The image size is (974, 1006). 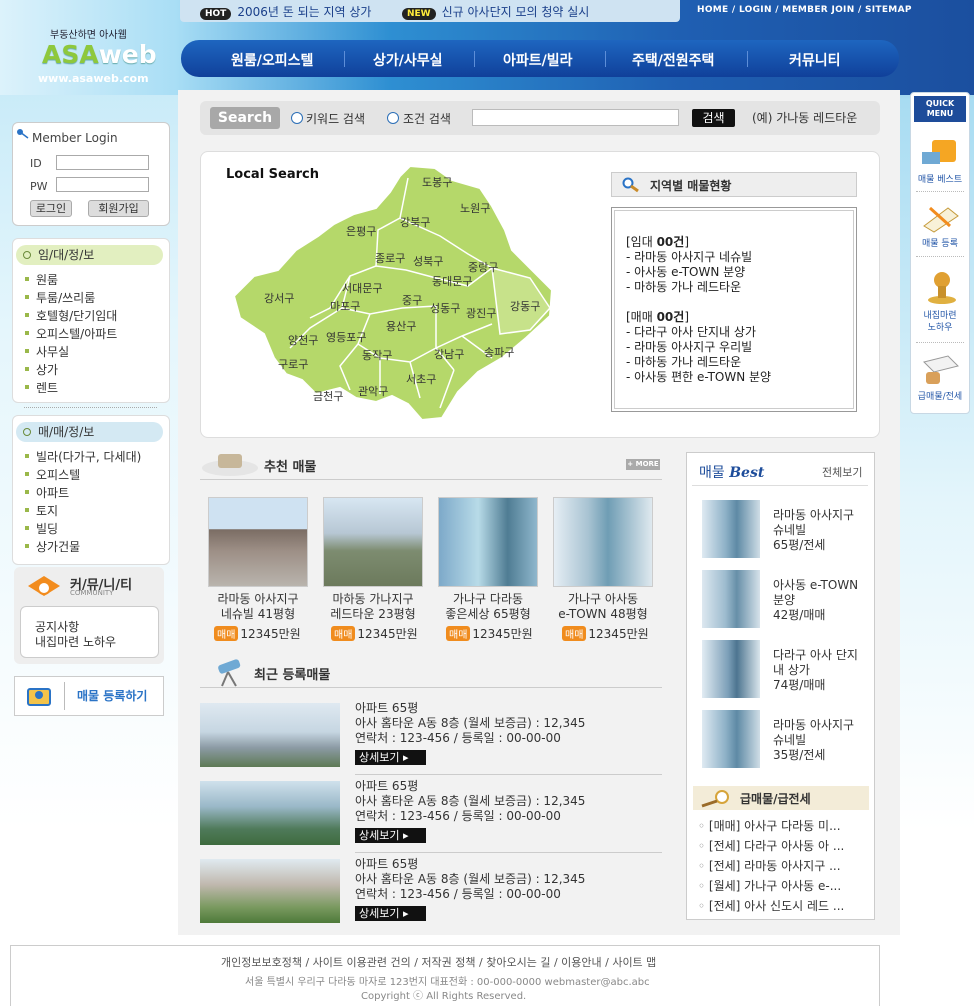 What do you see at coordinates (272, 60) in the screenshot?
I see `nav-oneroom: 원룸/오피스텔` at bounding box center [272, 60].